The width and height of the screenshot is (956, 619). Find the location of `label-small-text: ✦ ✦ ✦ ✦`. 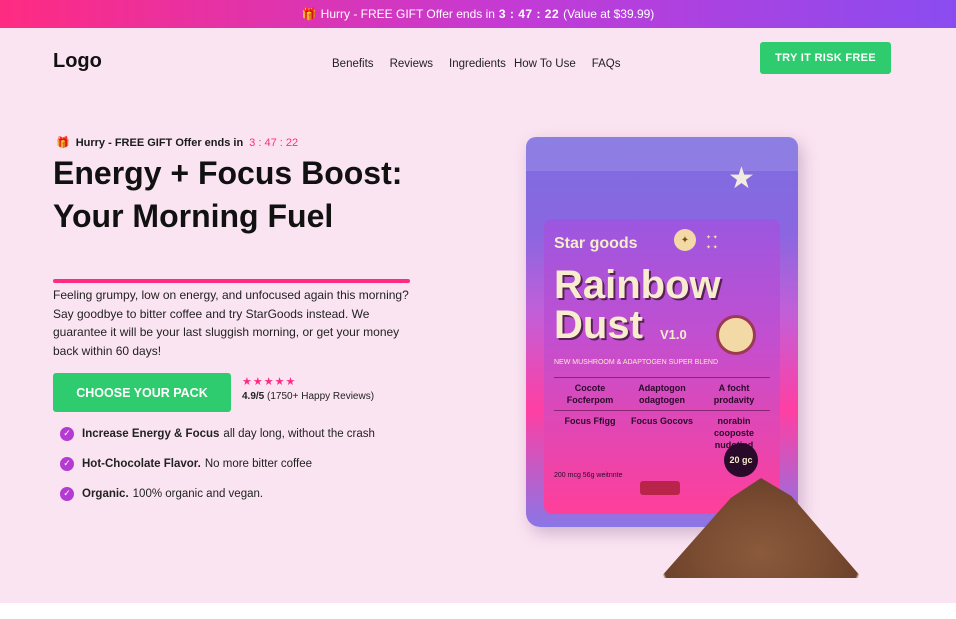

label-small-text: ✦ ✦ ✦ ✦ is located at coordinates (712, 243).